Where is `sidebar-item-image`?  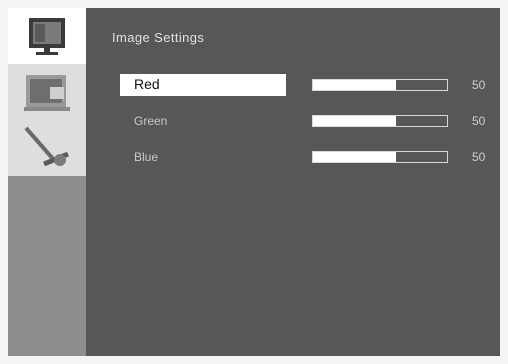
sidebar-item-image is located at coordinates (47, 36).